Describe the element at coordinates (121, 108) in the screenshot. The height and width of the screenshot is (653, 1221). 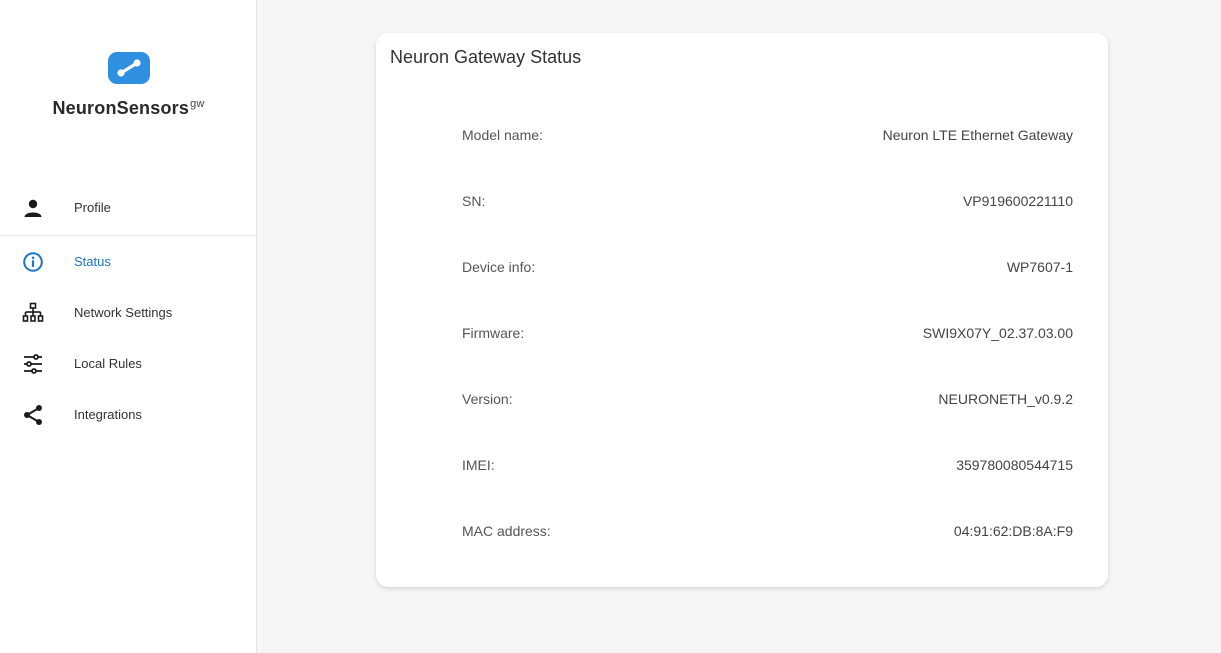
I see `brand-name-text: NeuronSensors` at that location.